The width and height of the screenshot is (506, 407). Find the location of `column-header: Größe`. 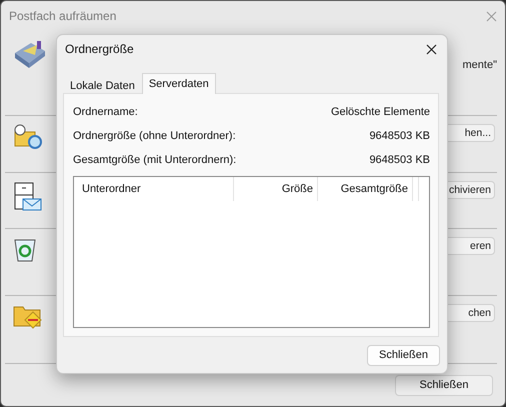

column-header: Größe is located at coordinates (276, 189).